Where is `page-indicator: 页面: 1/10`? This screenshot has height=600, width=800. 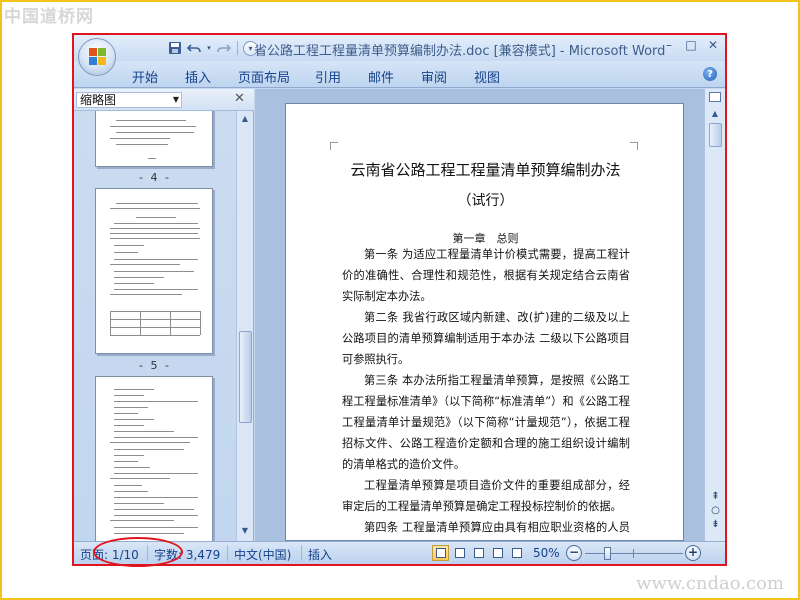
page-indicator: 页面: 1/10 is located at coordinates (109, 554).